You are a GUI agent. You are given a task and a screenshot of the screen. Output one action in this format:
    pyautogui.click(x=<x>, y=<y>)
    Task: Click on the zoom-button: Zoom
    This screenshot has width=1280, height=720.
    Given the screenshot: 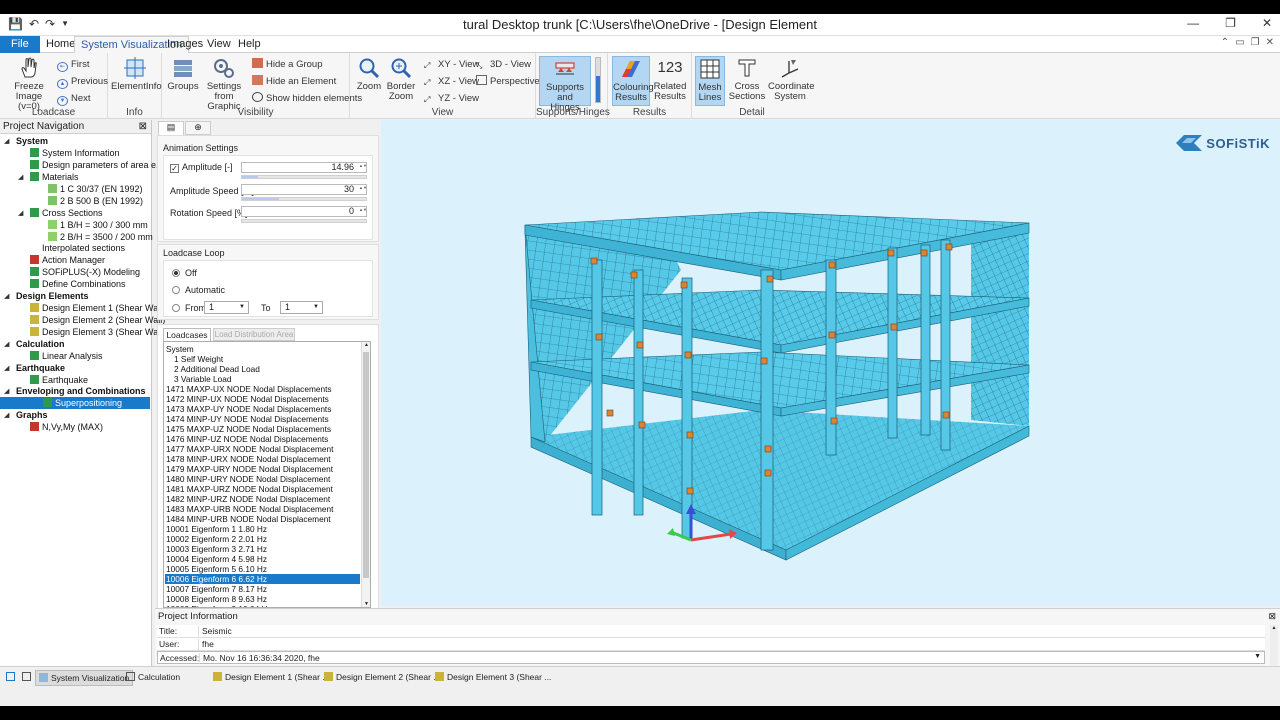 What is the action you would take?
    pyautogui.click(x=369, y=74)
    